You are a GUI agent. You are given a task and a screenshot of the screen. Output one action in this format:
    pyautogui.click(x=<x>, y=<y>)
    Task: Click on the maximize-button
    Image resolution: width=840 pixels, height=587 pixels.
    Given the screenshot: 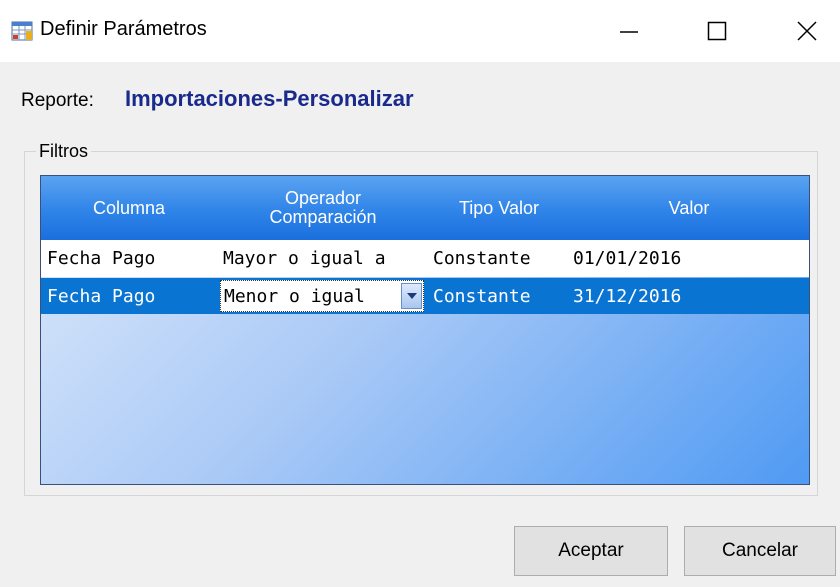 What is the action you would take?
    pyautogui.click(x=717, y=31)
    